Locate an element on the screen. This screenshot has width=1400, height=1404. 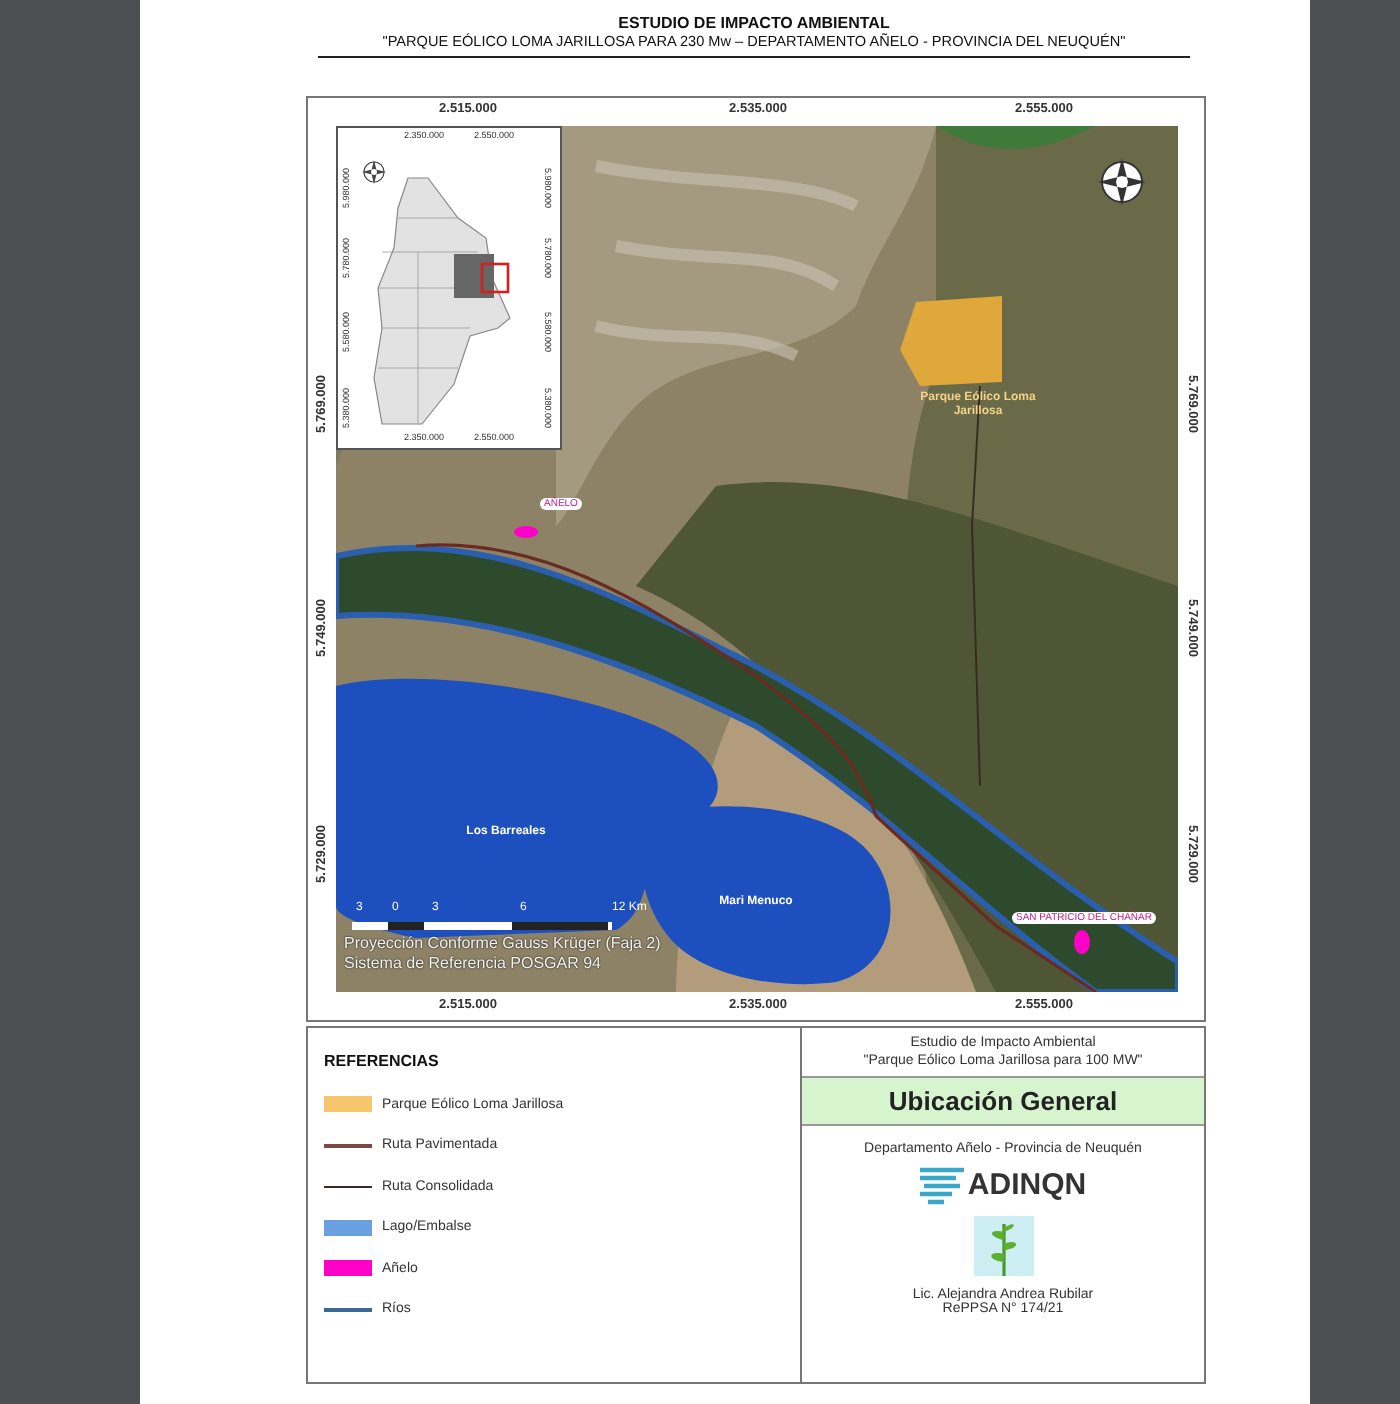
wind-farm-polygon is located at coordinates (951, 341).